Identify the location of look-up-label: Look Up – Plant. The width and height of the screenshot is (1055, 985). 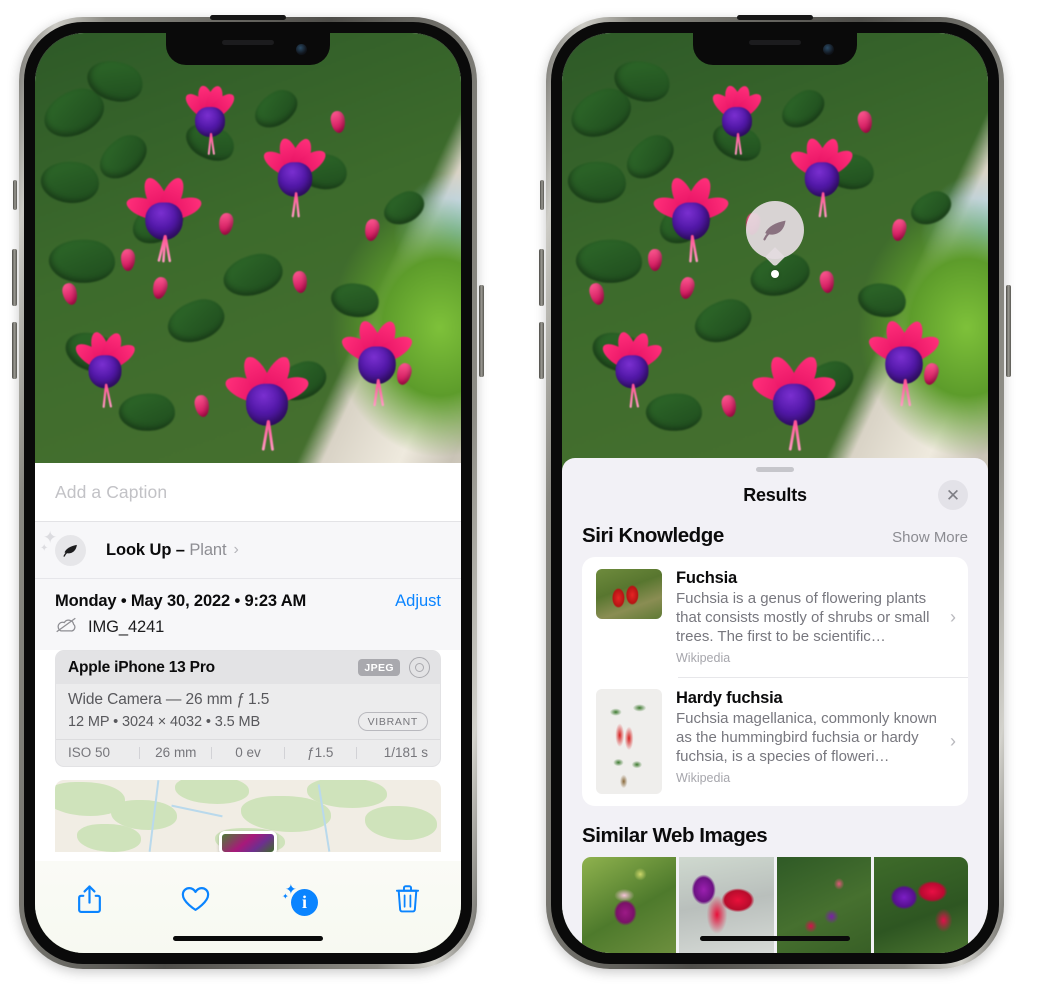
(166, 550).